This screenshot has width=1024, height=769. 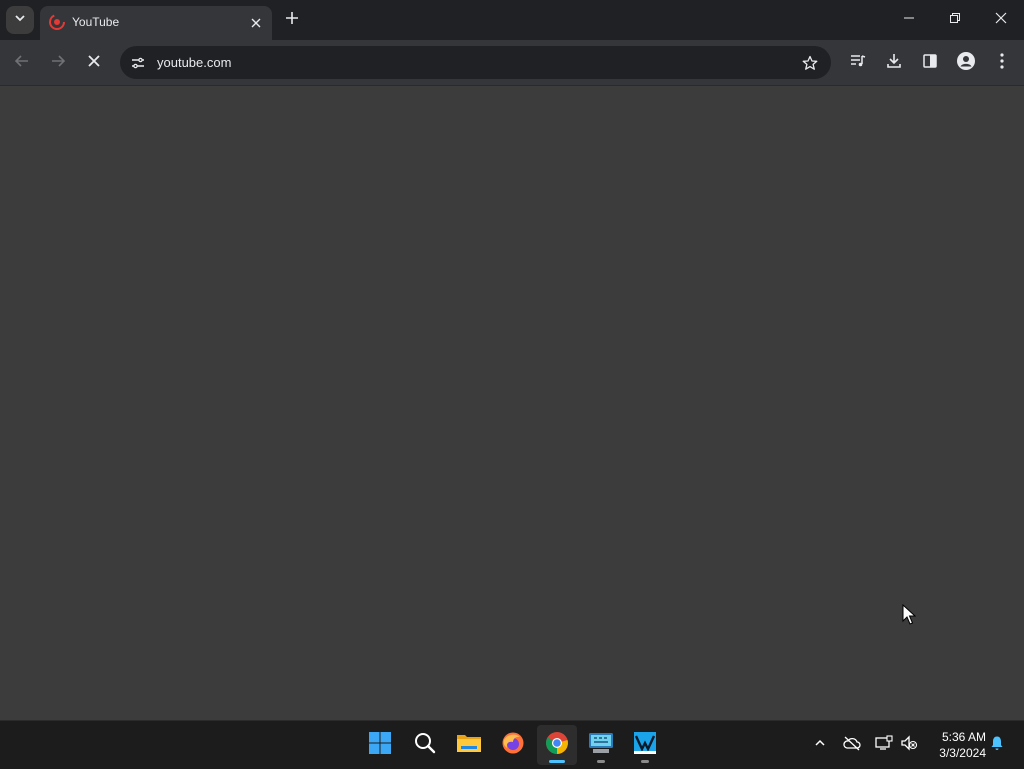 I want to click on terminal-button, so click(x=601, y=745).